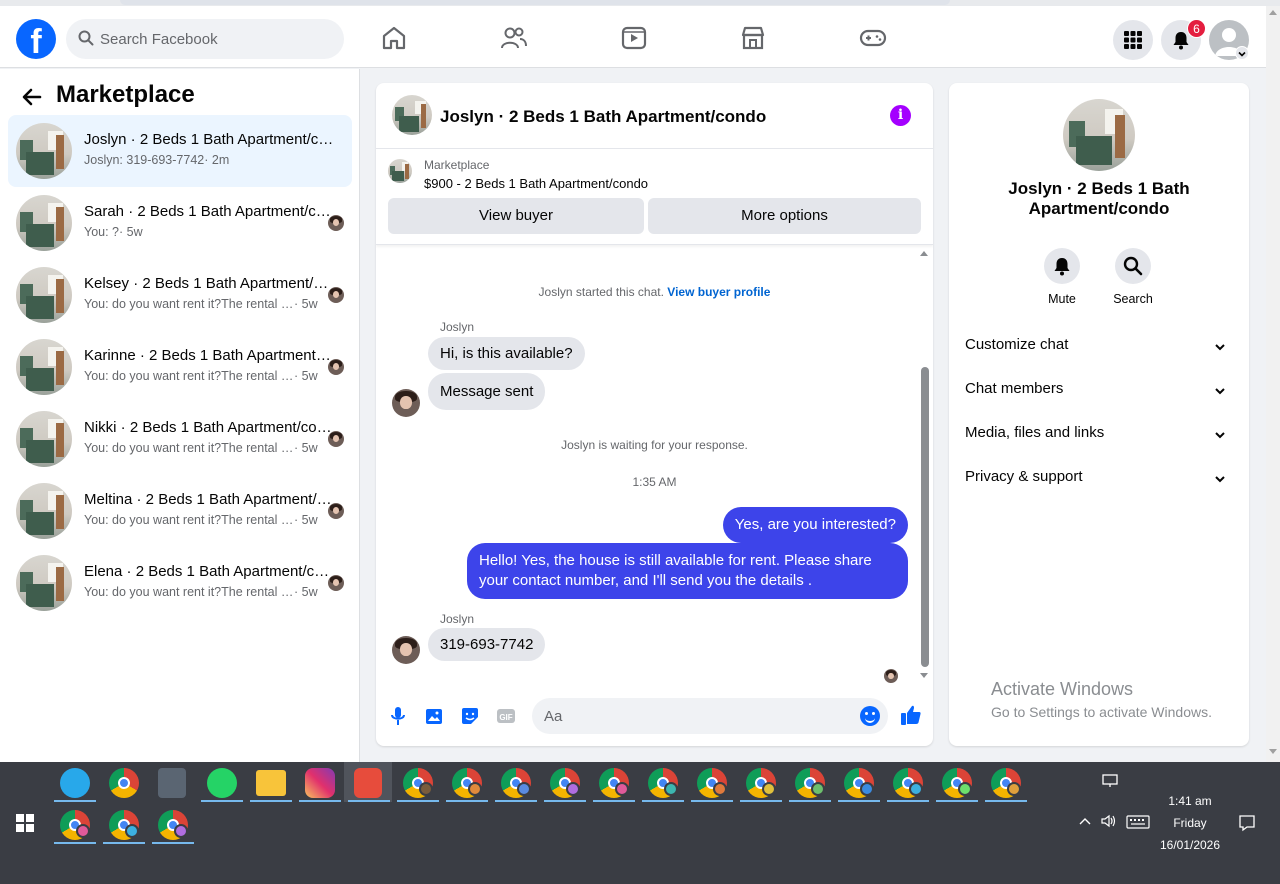 This screenshot has height=884, width=1280. I want to click on gif-icon: GIF, so click(506, 716).